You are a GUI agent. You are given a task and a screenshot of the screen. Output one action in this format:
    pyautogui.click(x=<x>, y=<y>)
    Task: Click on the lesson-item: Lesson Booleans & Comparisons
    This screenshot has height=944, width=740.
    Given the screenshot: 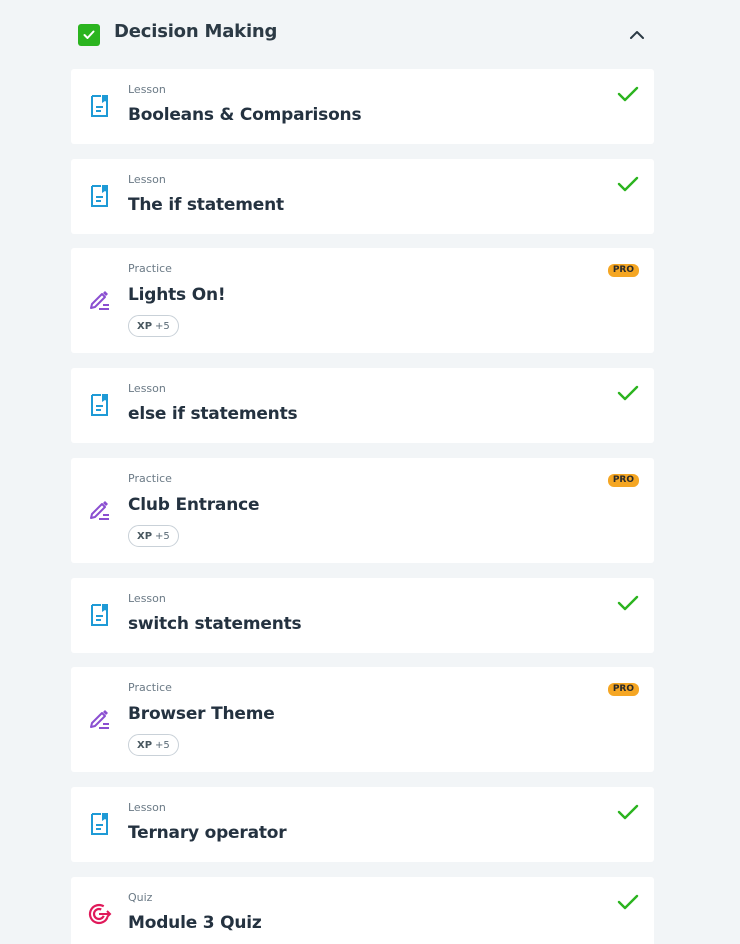 What is the action you would take?
    pyautogui.click(x=362, y=106)
    